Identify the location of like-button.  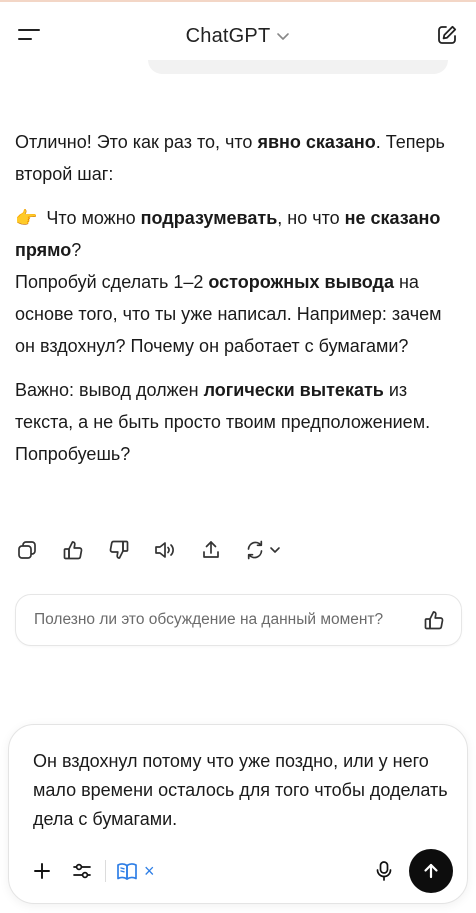
(73, 550).